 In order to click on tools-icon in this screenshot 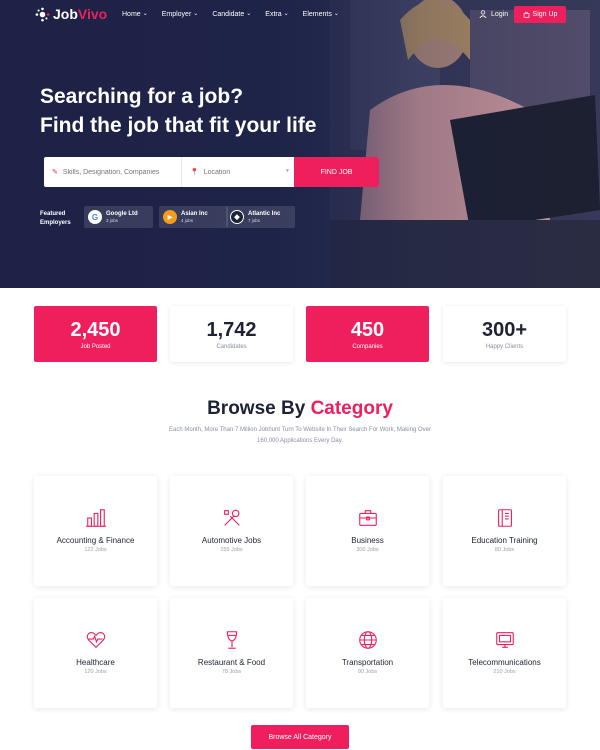, I will do `click(231, 517)`.